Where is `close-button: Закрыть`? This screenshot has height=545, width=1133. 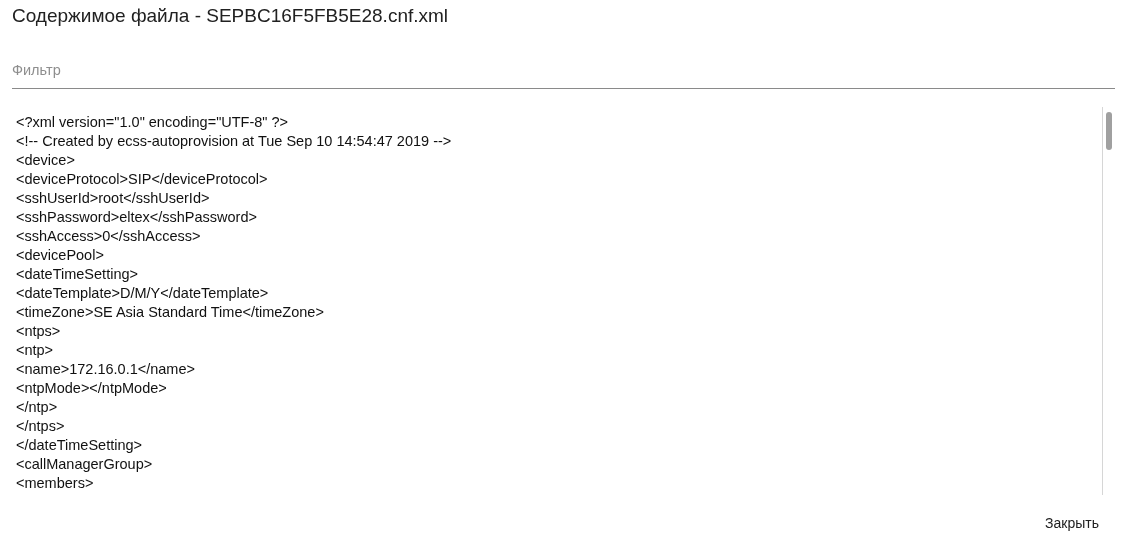 close-button: Закрыть is located at coordinates (1072, 523).